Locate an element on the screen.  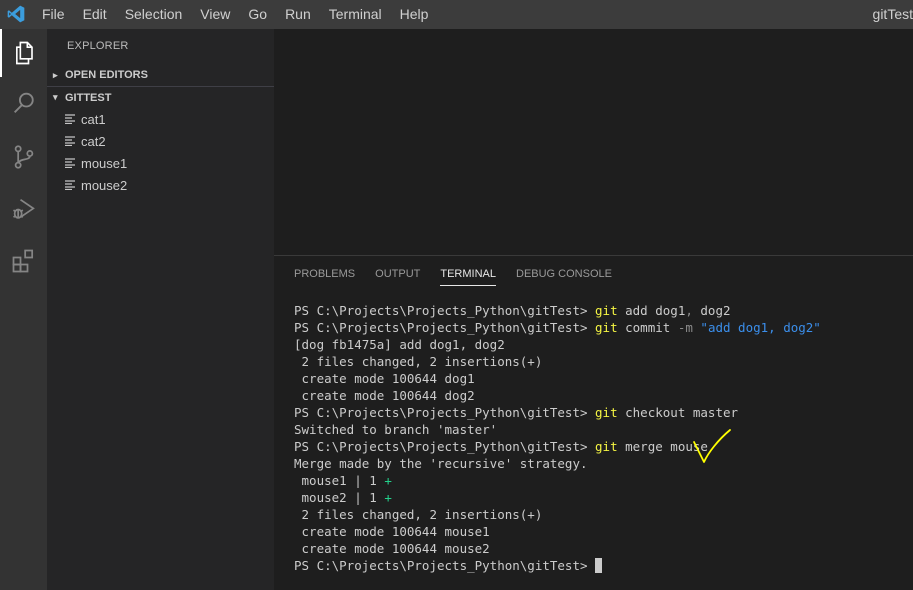
source-control-icon is located at coordinates (23, 157).